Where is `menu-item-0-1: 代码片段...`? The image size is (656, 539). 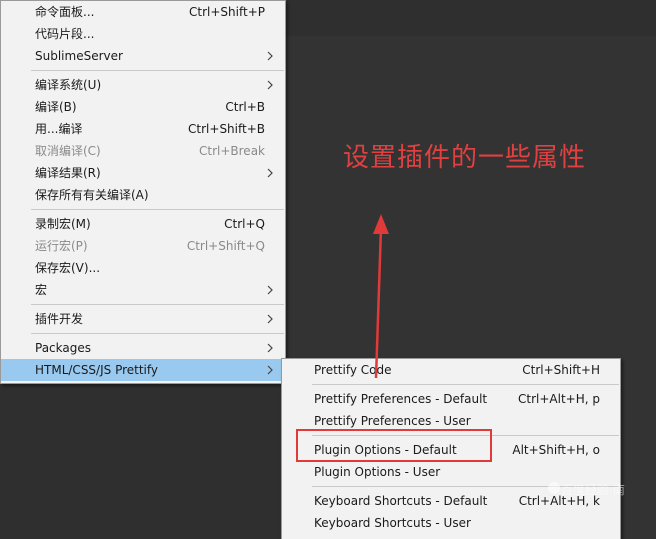
menu-item-0-1: 代码片段... is located at coordinates (143, 34).